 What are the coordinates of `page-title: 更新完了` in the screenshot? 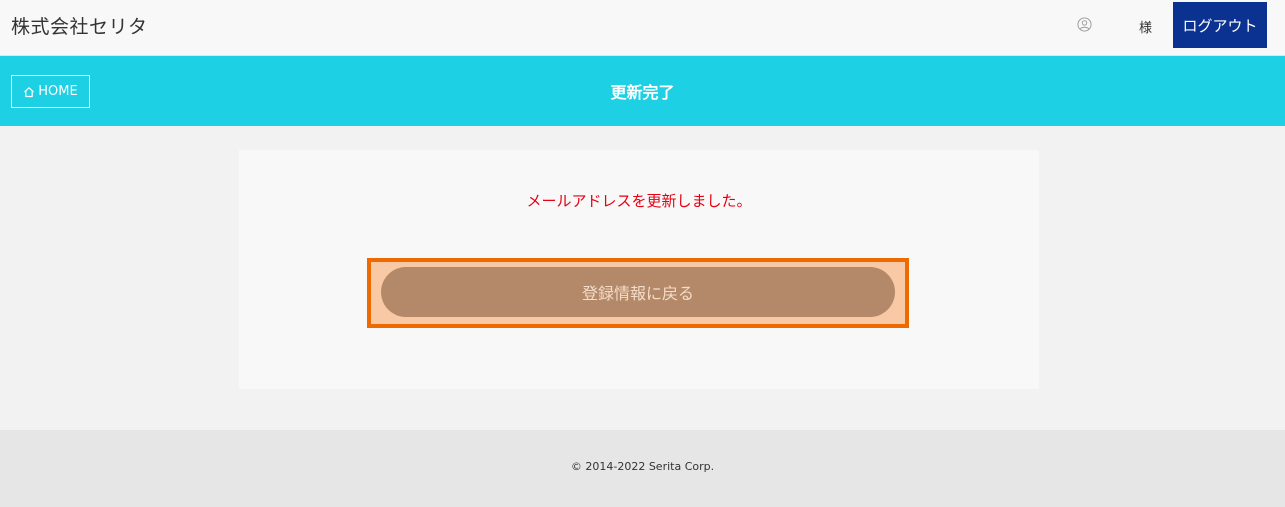 It's located at (642, 92).